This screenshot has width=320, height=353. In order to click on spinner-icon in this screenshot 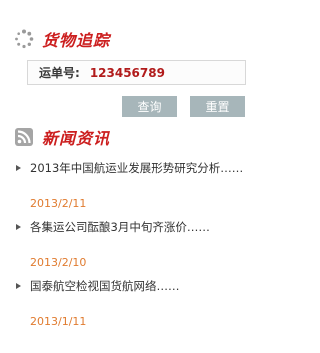, I will do `click(24, 39)`.